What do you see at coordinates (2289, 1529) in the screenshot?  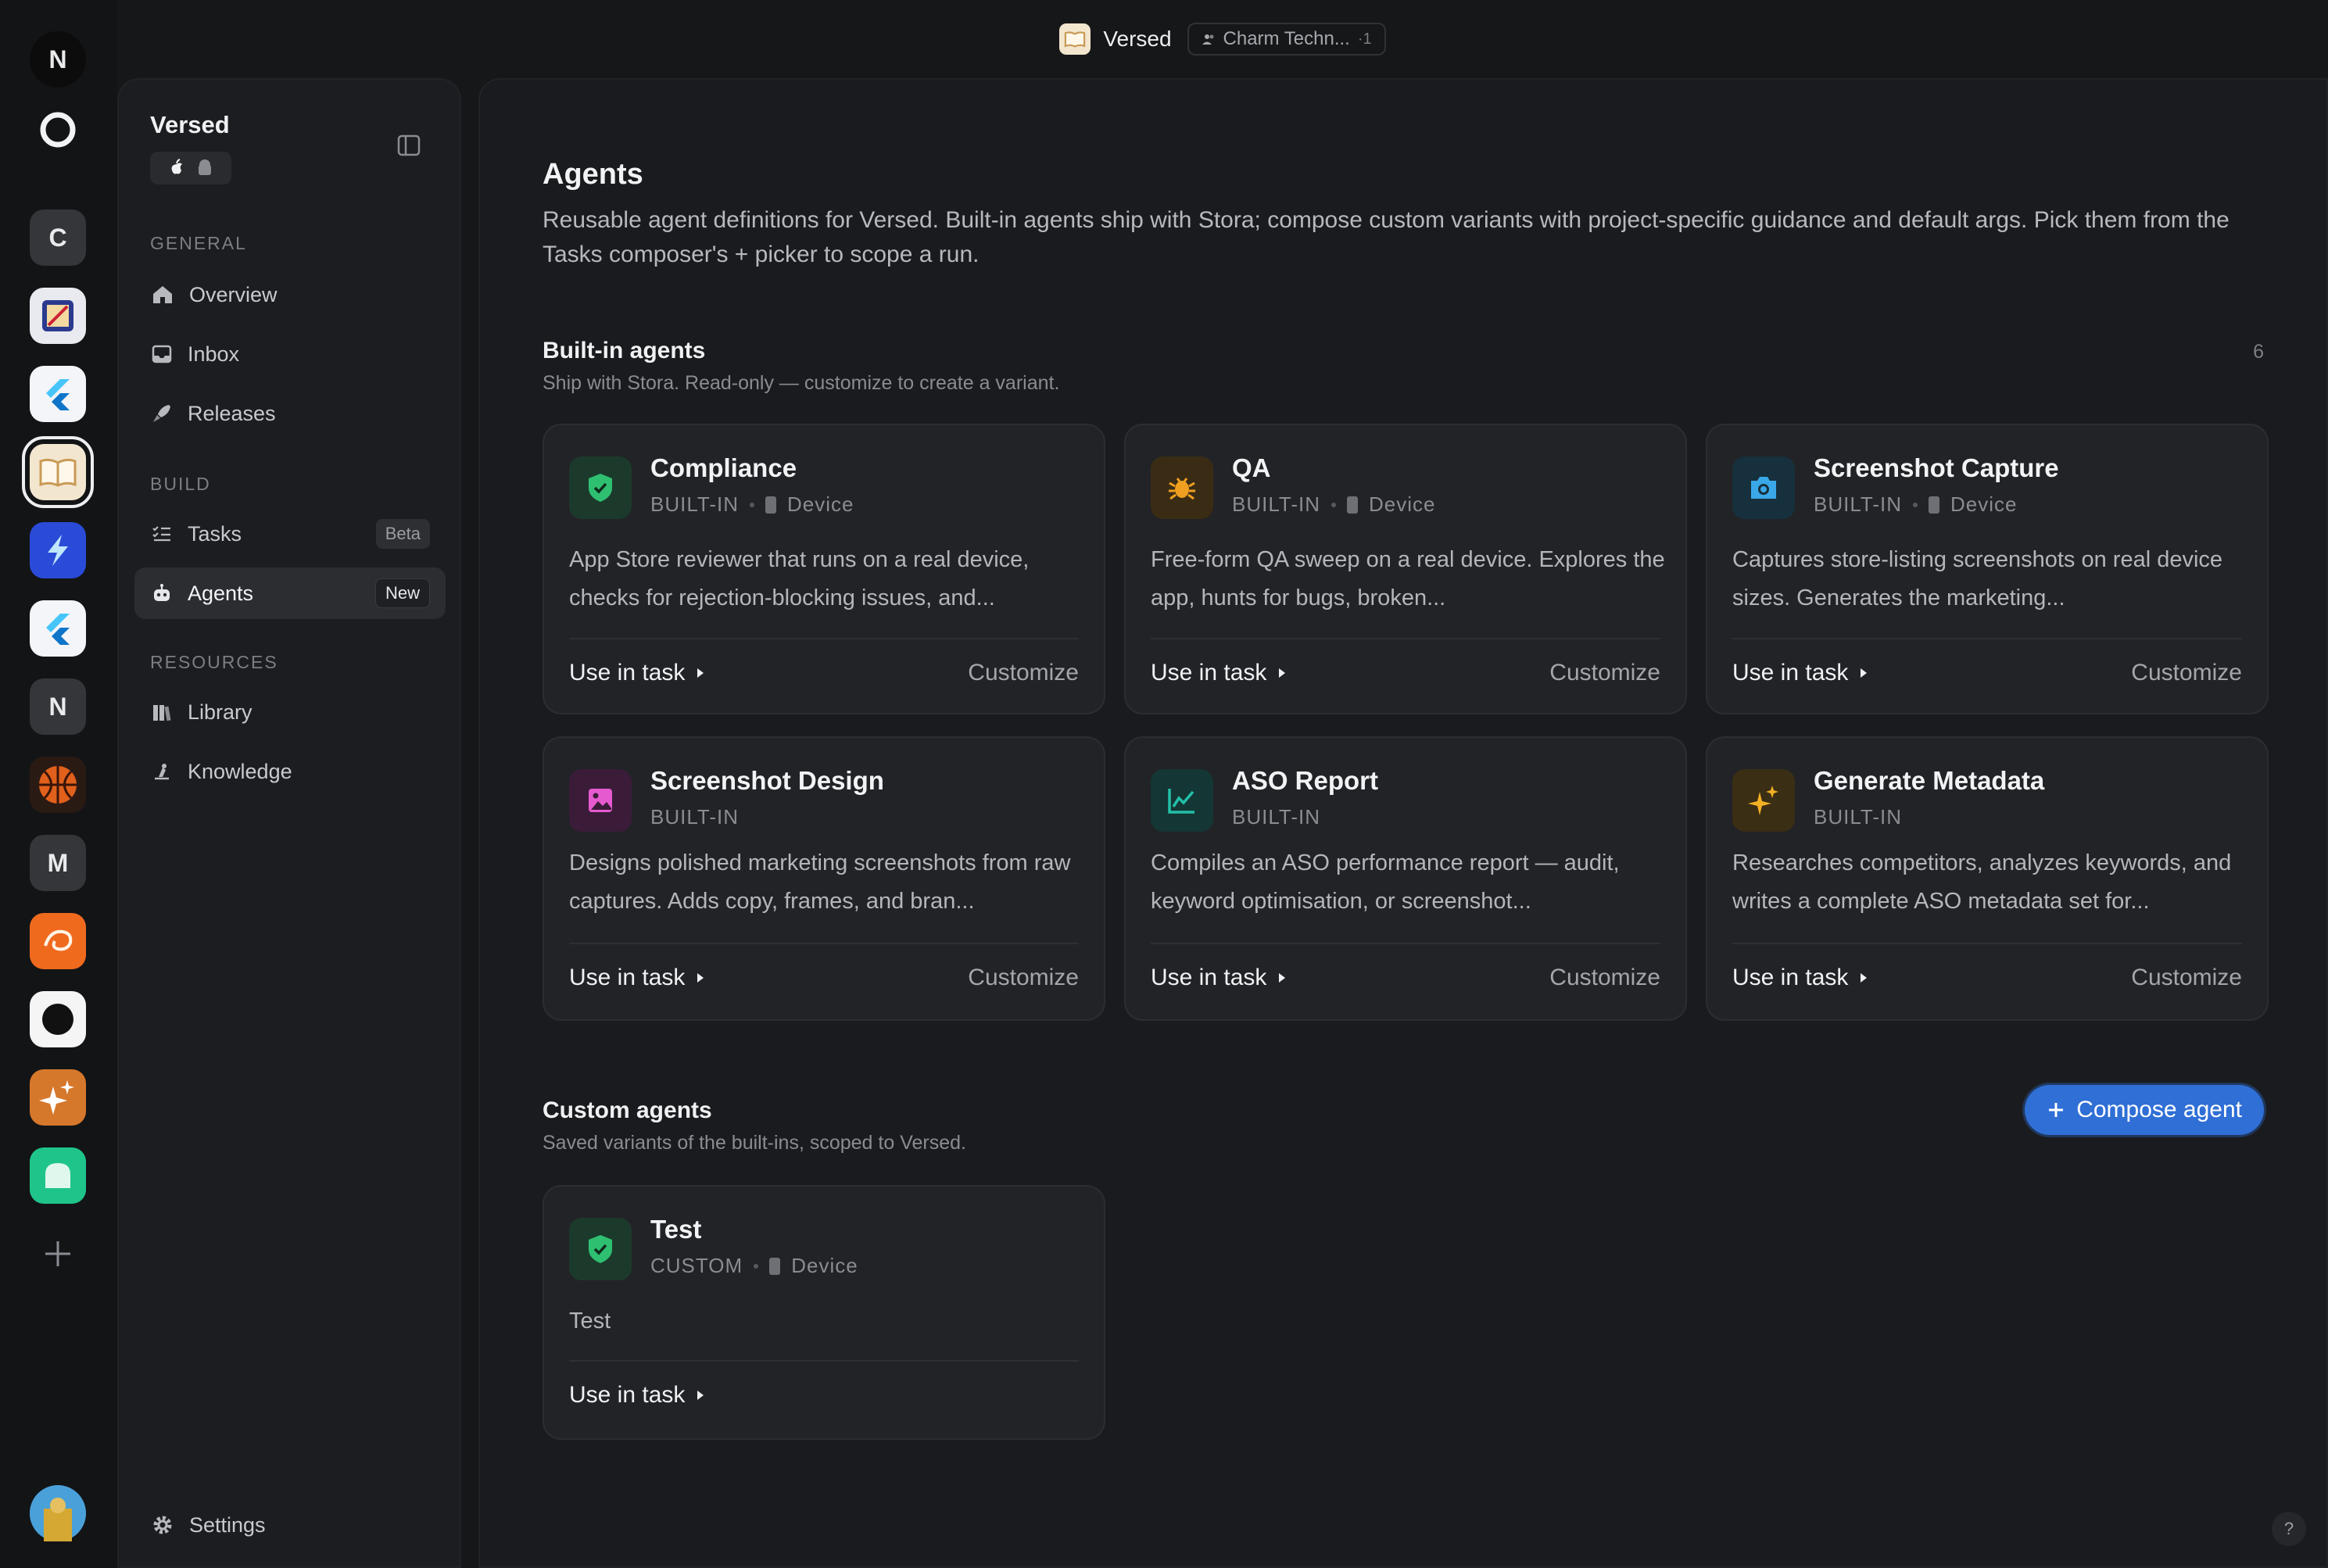 I see `help-button: ?` at bounding box center [2289, 1529].